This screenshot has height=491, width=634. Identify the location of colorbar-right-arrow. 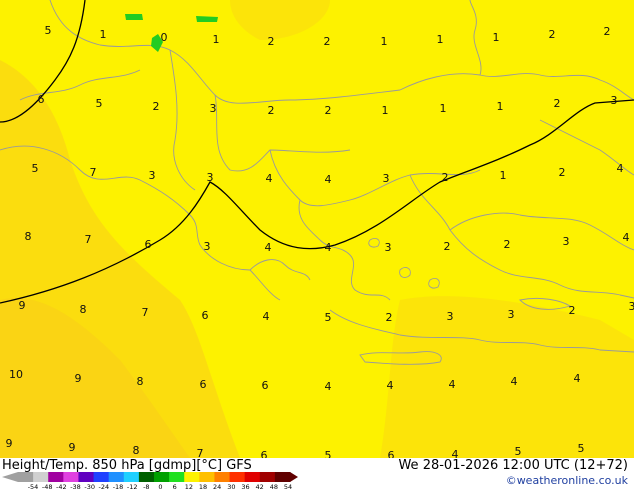
(294, 477).